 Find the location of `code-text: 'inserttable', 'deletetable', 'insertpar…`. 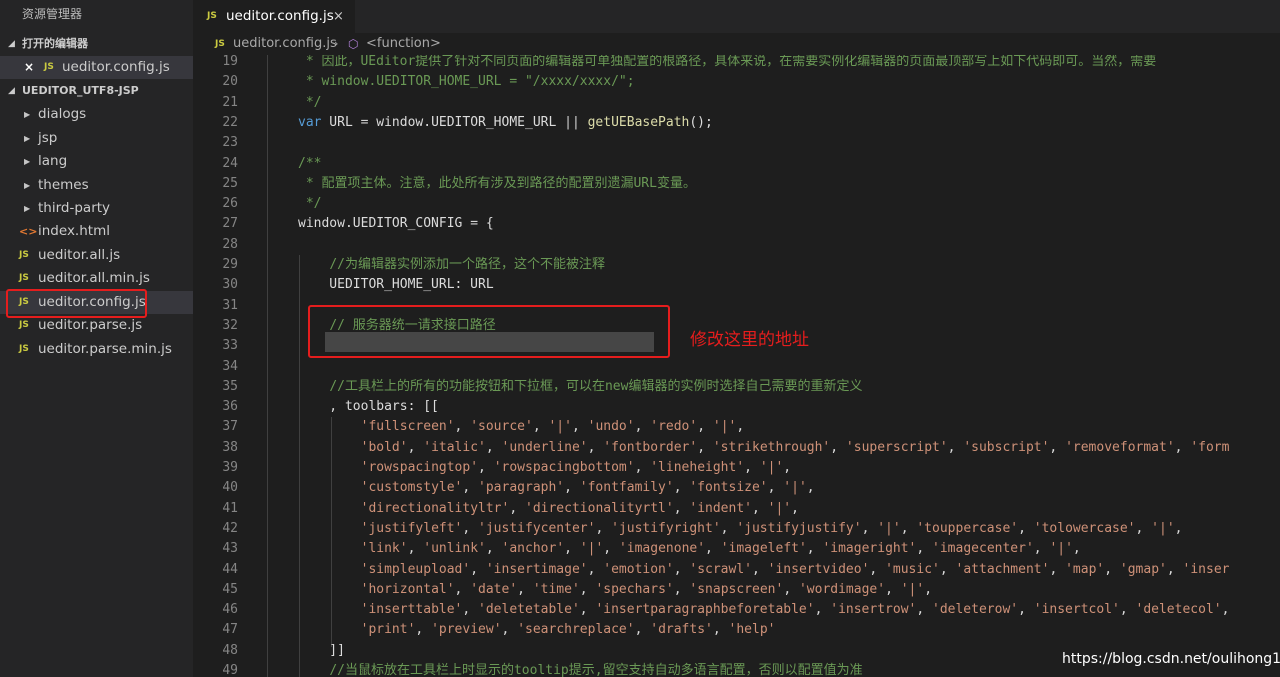

code-text: 'inserttable', 'deletetable', 'insertpar… is located at coordinates (764, 610).